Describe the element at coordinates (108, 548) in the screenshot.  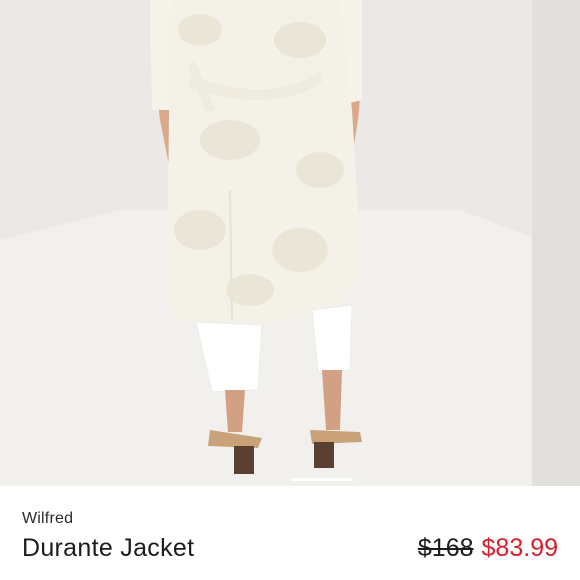
I see `product-name: Durante Jacket` at that location.